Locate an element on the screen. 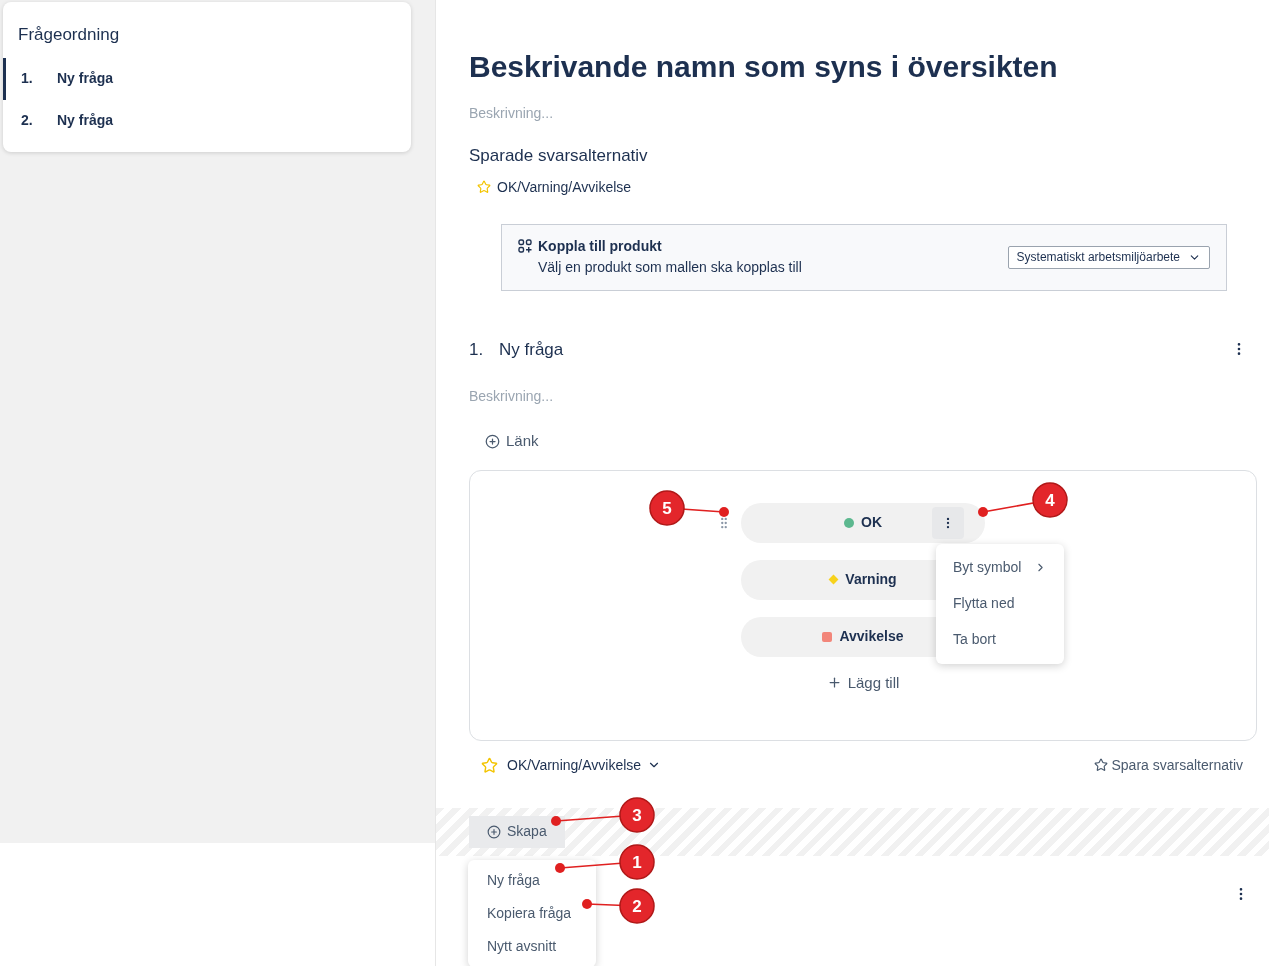  product-link-subtitle: Välj en produkt som mallen ska kopplas till is located at coordinates (670, 267).